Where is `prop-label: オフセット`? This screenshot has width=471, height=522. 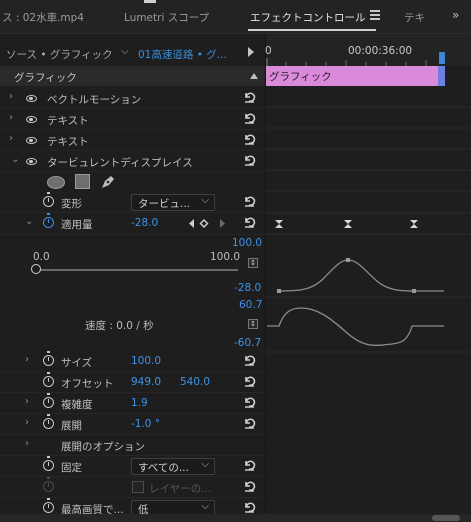 prop-label: オフセット is located at coordinates (87, 384).